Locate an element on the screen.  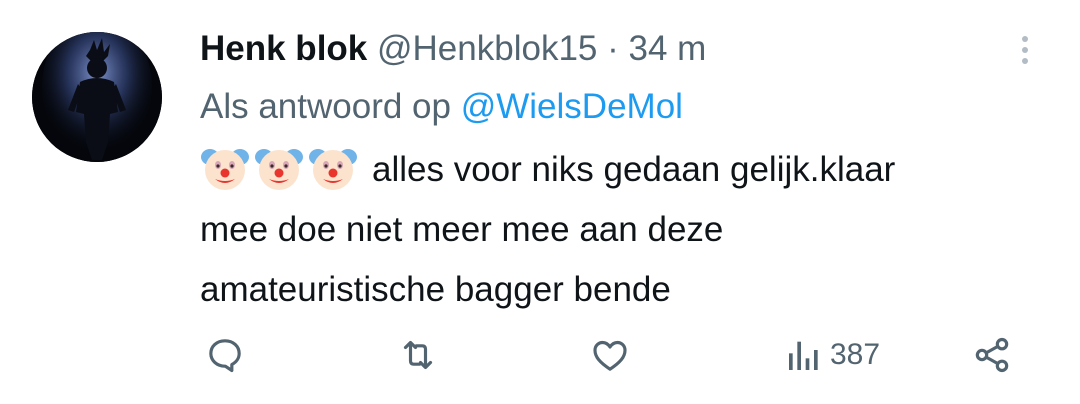
author-name: Henk blok is located at coordinates (283, 48).